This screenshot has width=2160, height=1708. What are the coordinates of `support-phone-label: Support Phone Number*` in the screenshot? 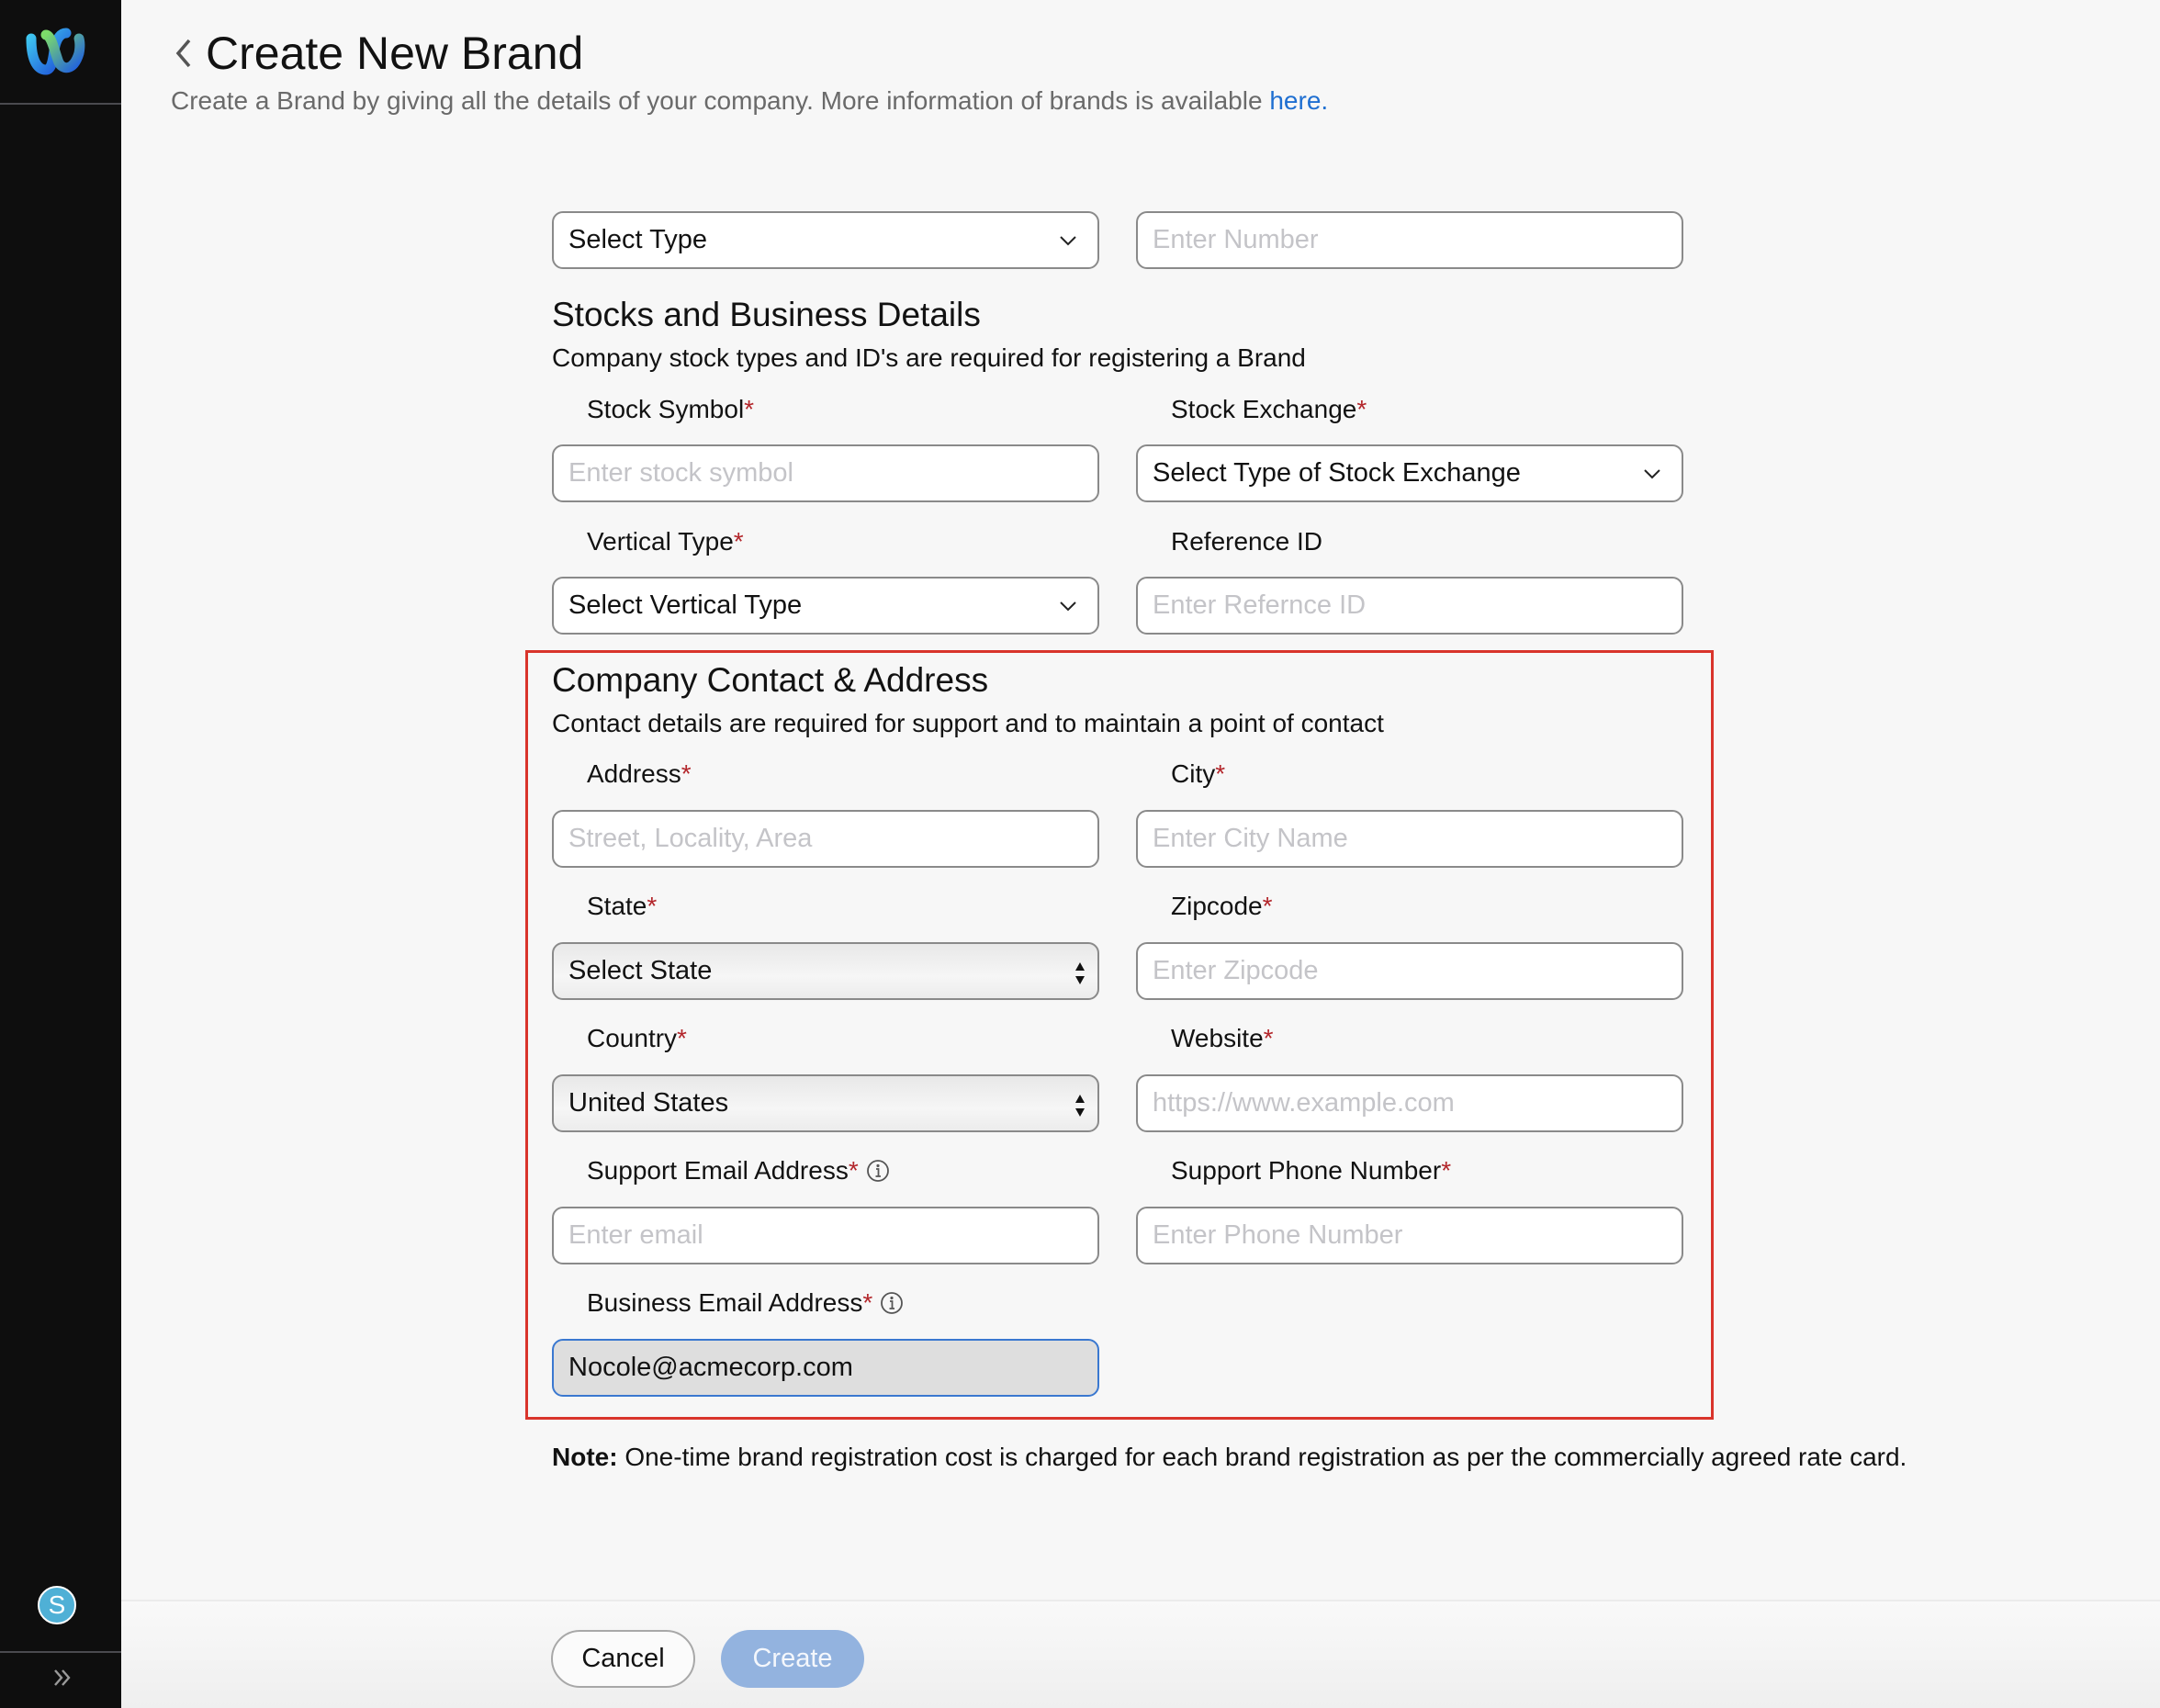 It's located at (1311, 1170).